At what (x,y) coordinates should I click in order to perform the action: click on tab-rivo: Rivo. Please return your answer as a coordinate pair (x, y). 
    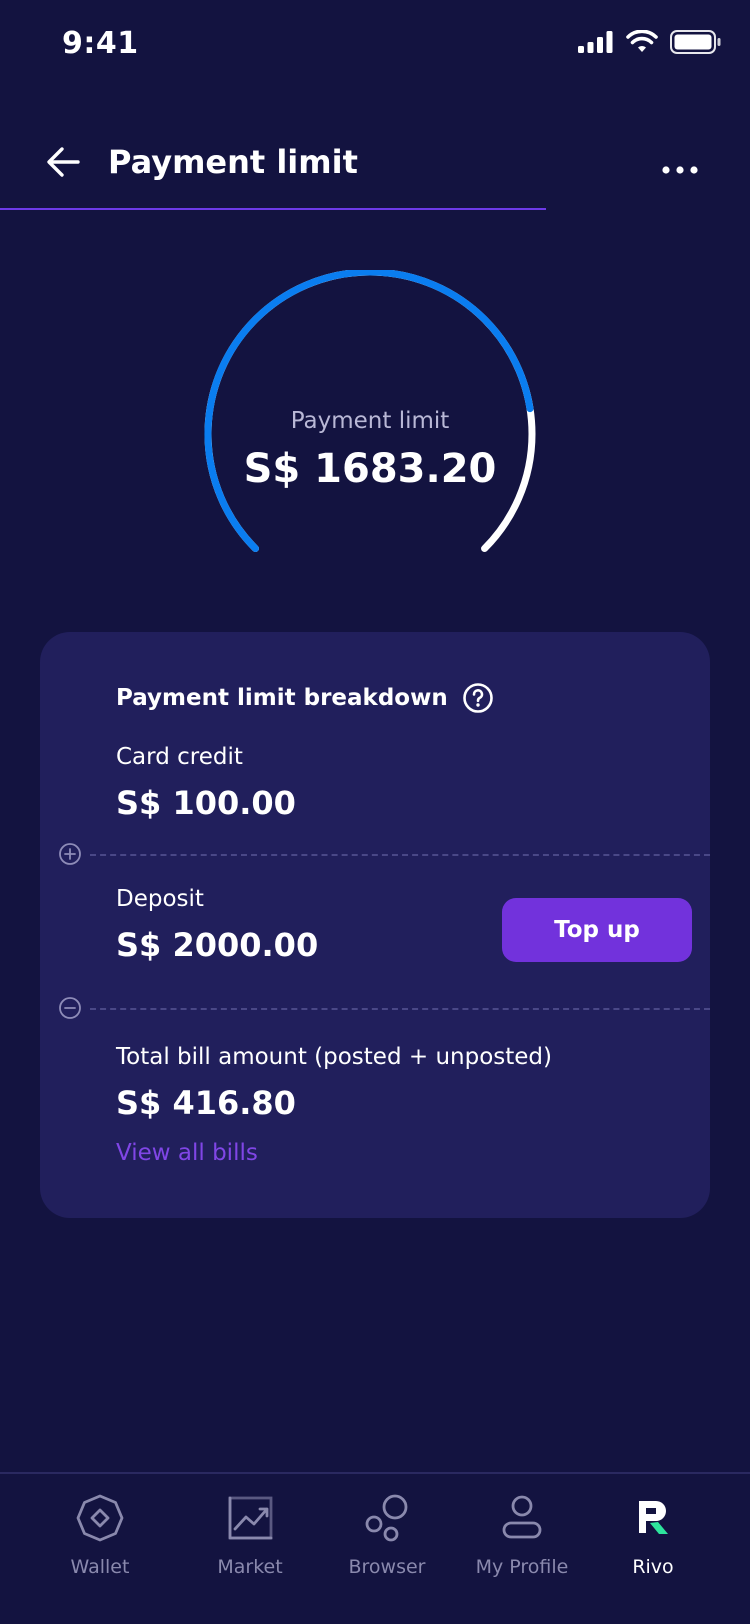
    Looking at the image, I should click on (653, 1545).